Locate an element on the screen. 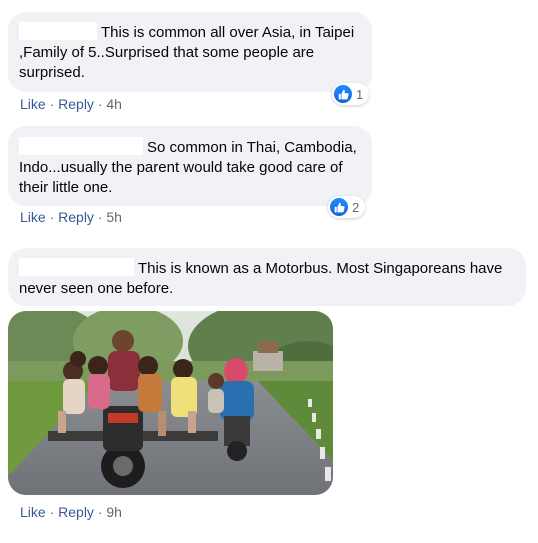 Image resolution: width=538 pixels, height=543 pixels. reaction-count: 2 is located at coordinates (347, 207).